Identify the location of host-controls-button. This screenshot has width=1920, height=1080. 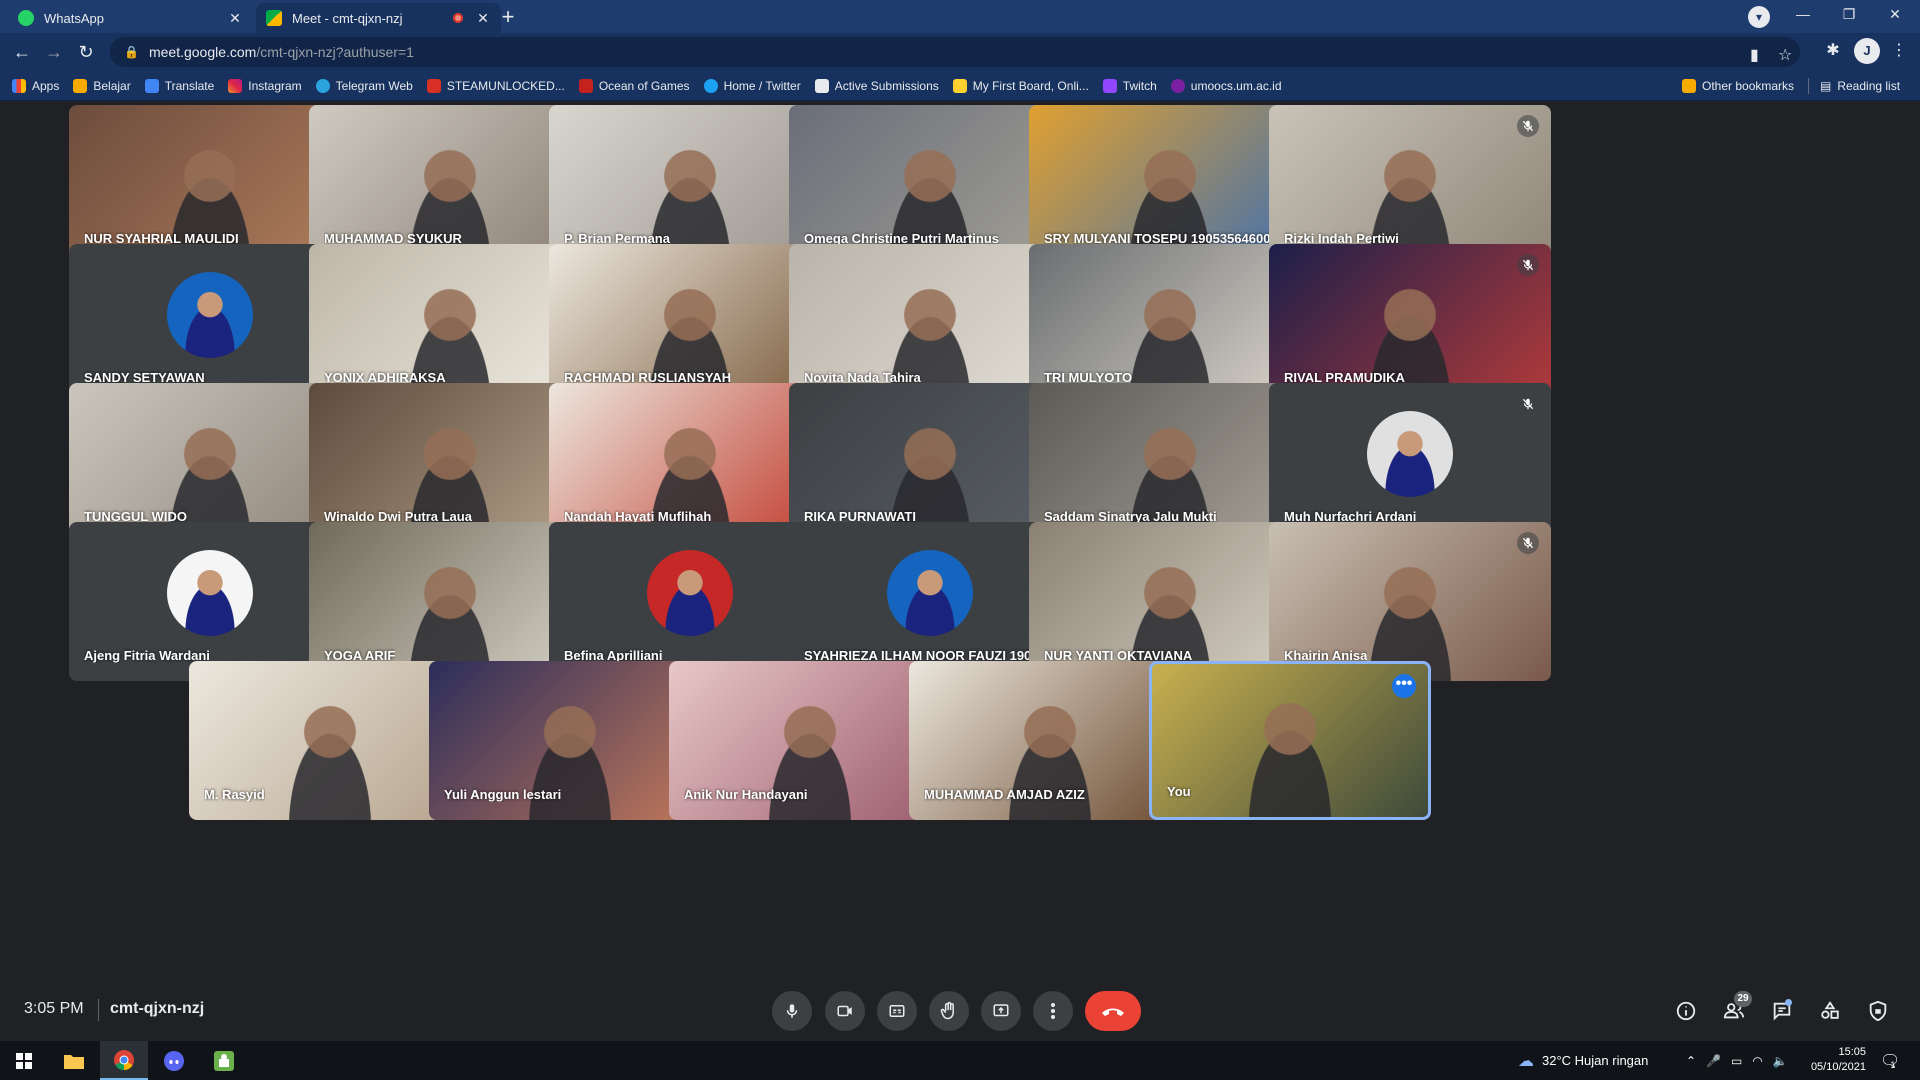
(1878, 1011).